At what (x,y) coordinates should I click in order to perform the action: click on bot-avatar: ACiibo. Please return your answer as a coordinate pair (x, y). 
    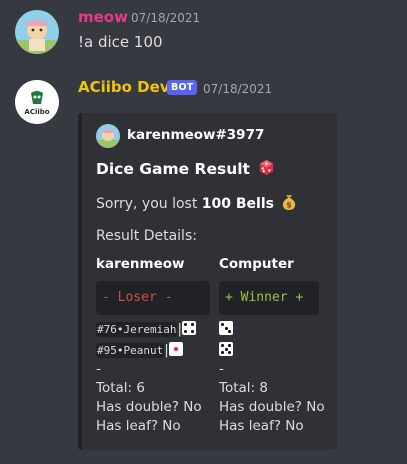
    Looking at the image, I should click on (37, 102).